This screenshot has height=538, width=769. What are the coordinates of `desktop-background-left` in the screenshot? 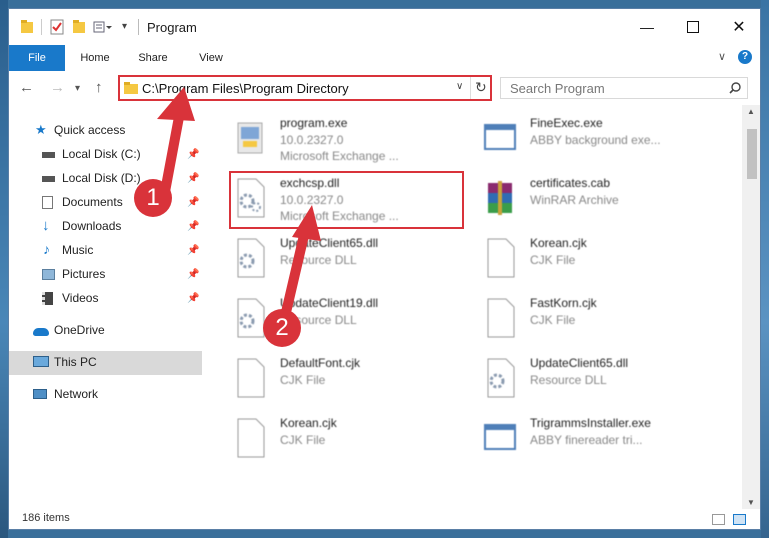 It's located at (4, 269).